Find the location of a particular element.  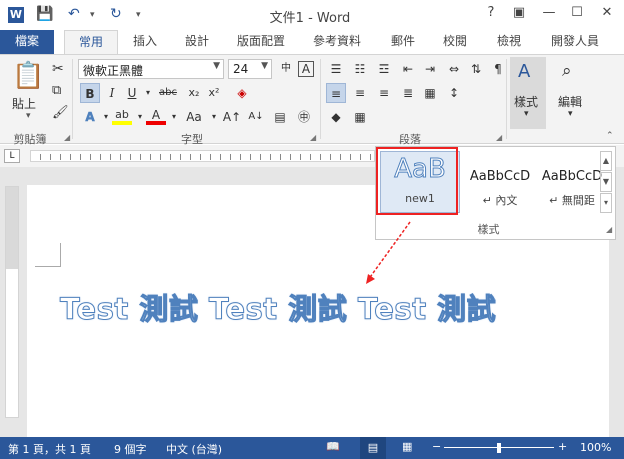

page-count: 第 1 頁，共 1 頁 is located at coordinates (49, 449).